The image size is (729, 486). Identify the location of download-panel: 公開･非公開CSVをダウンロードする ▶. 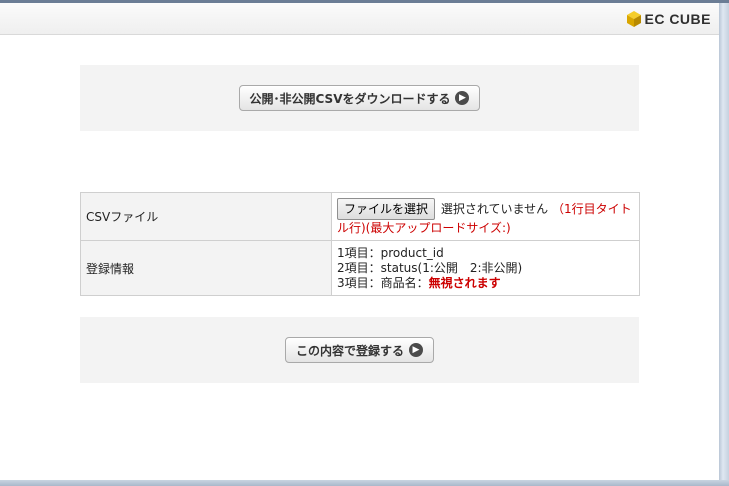
(359, 98).